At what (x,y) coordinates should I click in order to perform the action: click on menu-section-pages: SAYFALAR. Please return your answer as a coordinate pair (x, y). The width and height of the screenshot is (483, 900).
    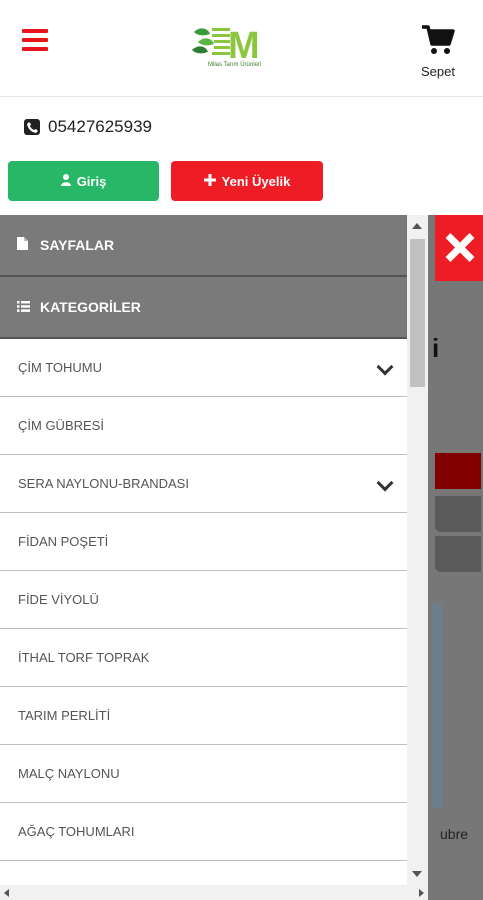
    Looking at the image, I should click on (203, 246).